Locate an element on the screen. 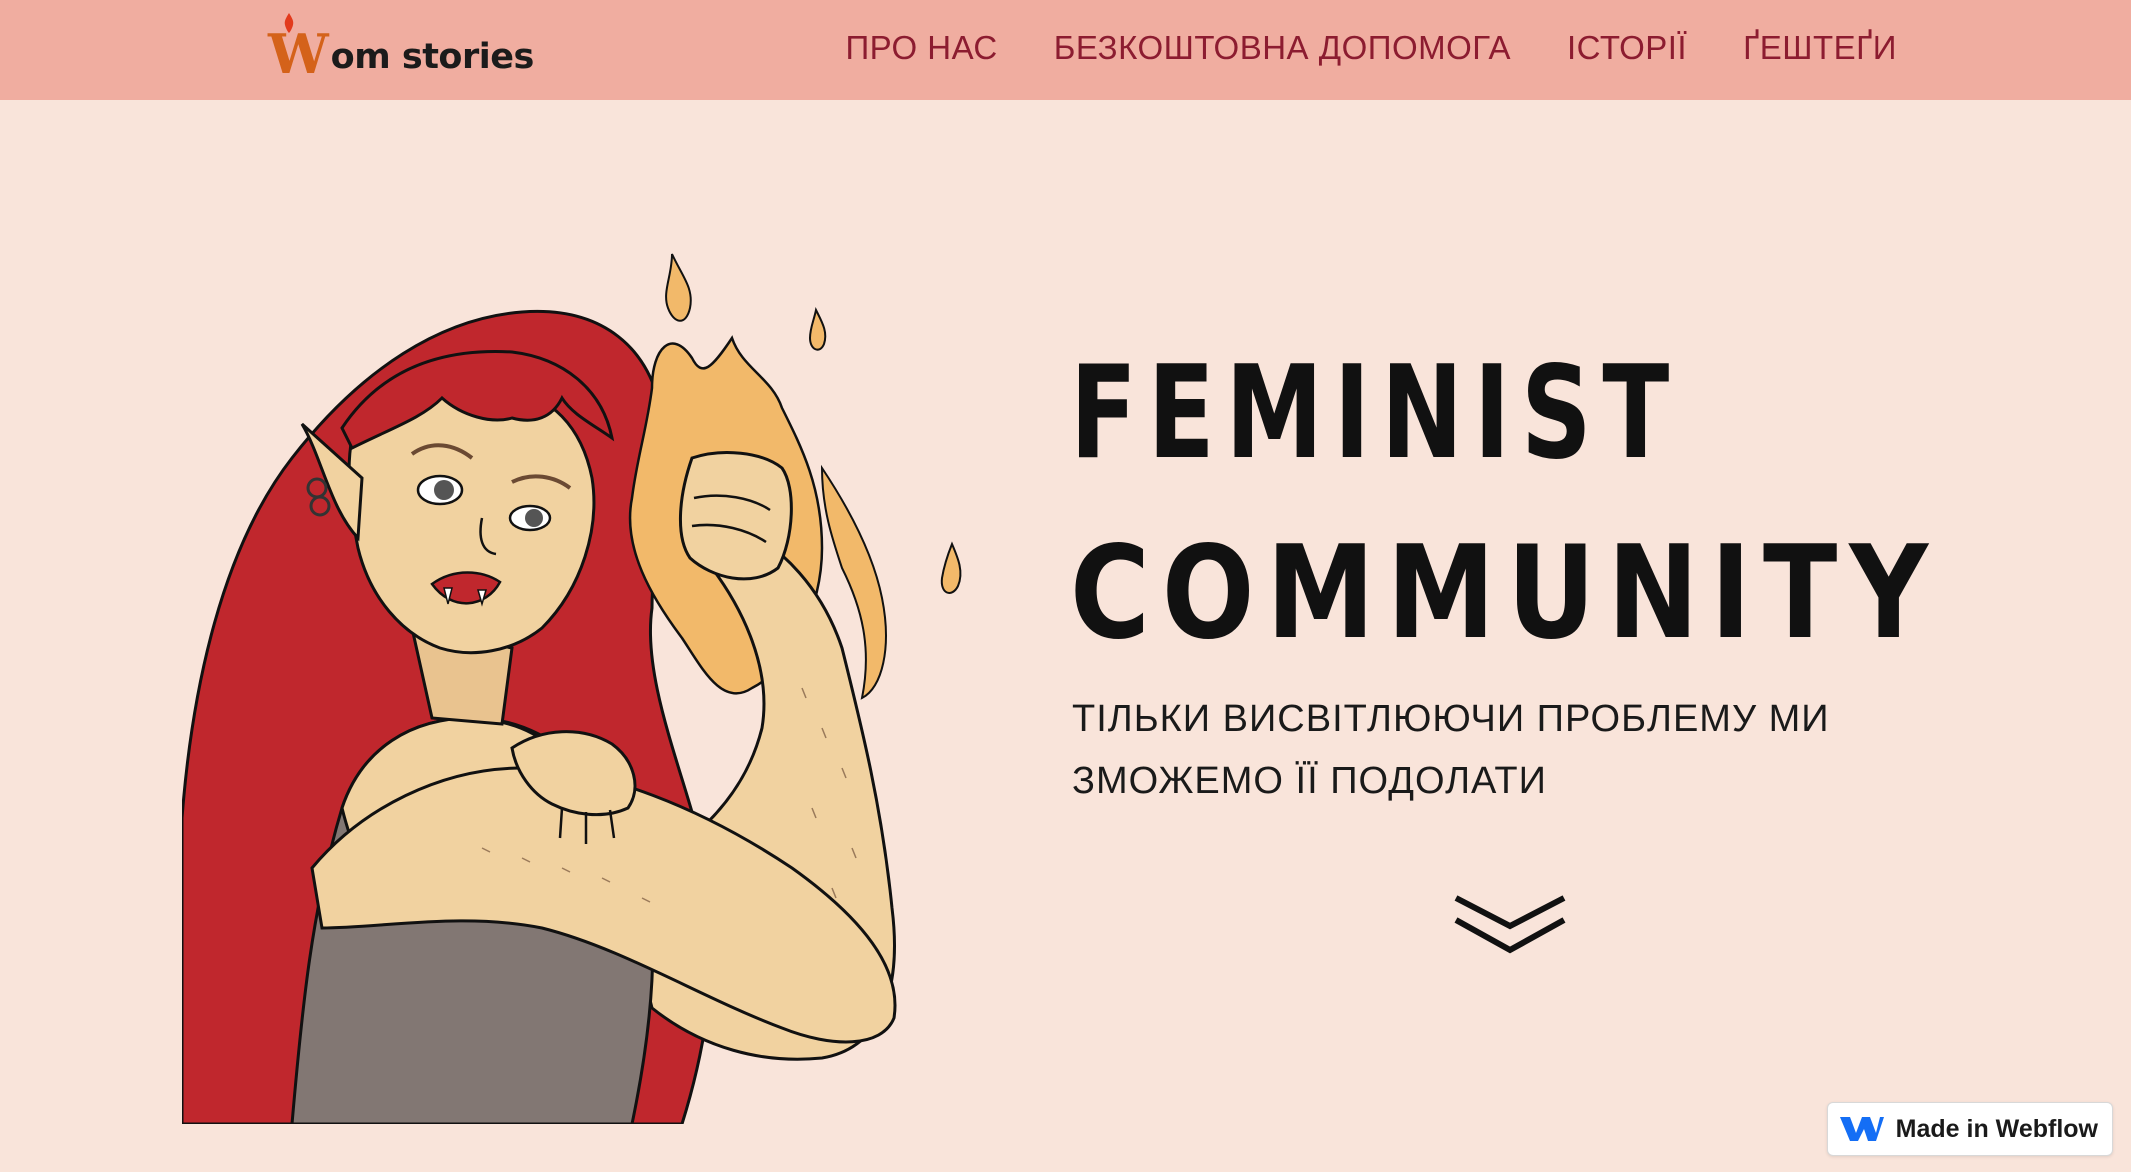  headline-graphic: FEMINIST COMMUNITY is located at coordinates (1505, 505).